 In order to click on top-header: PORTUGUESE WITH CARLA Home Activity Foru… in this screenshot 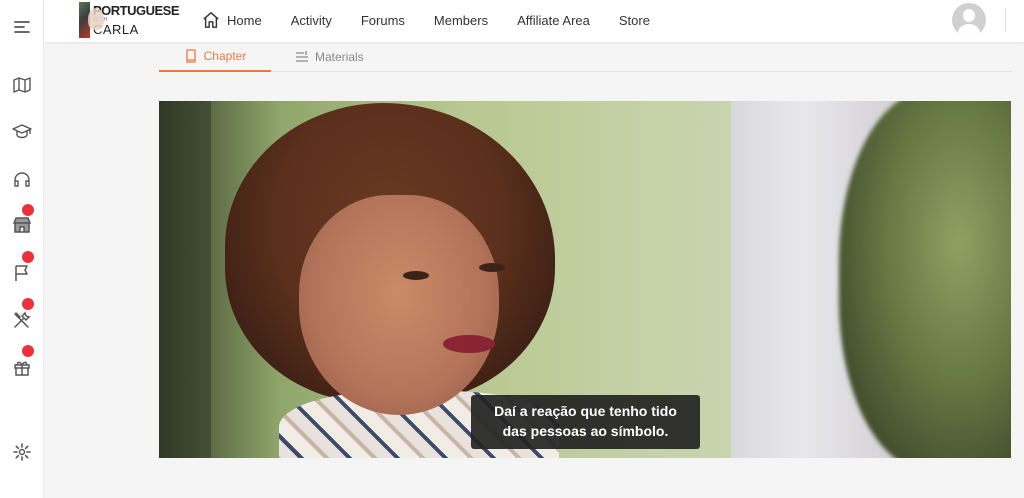, I will do `click(534, 21)`.